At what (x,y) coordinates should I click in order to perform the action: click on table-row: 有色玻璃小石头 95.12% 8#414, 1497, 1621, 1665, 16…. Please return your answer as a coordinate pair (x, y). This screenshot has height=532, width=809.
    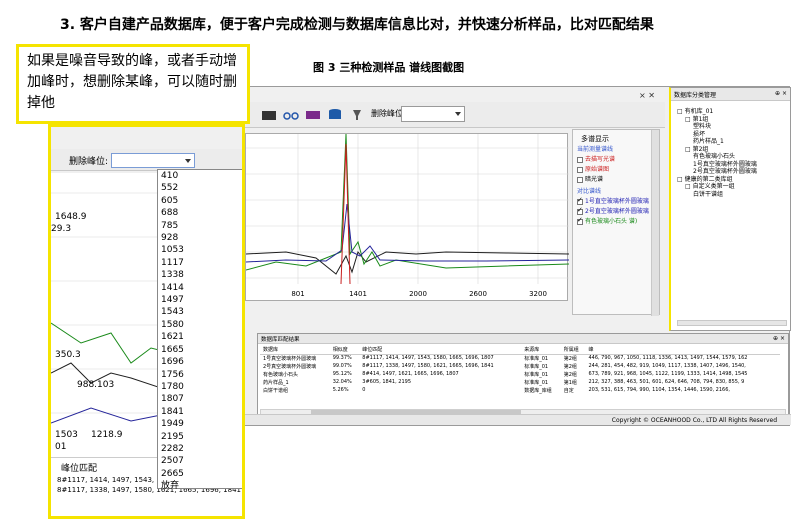
    Looking at the image, I should click on (520, 374).